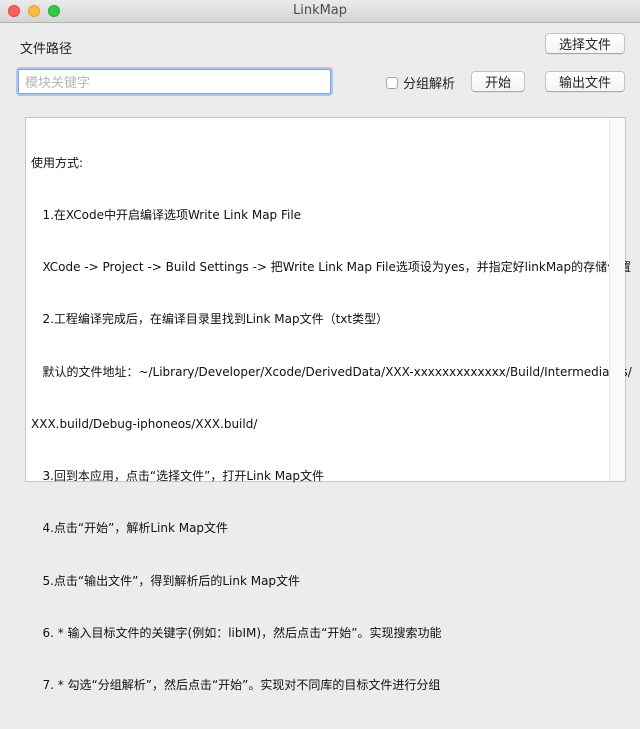 Image resolution: width=640 pixels, height=729 pixels. I want to click on module-keyword-input: 模块关键字, so click(174, 81).